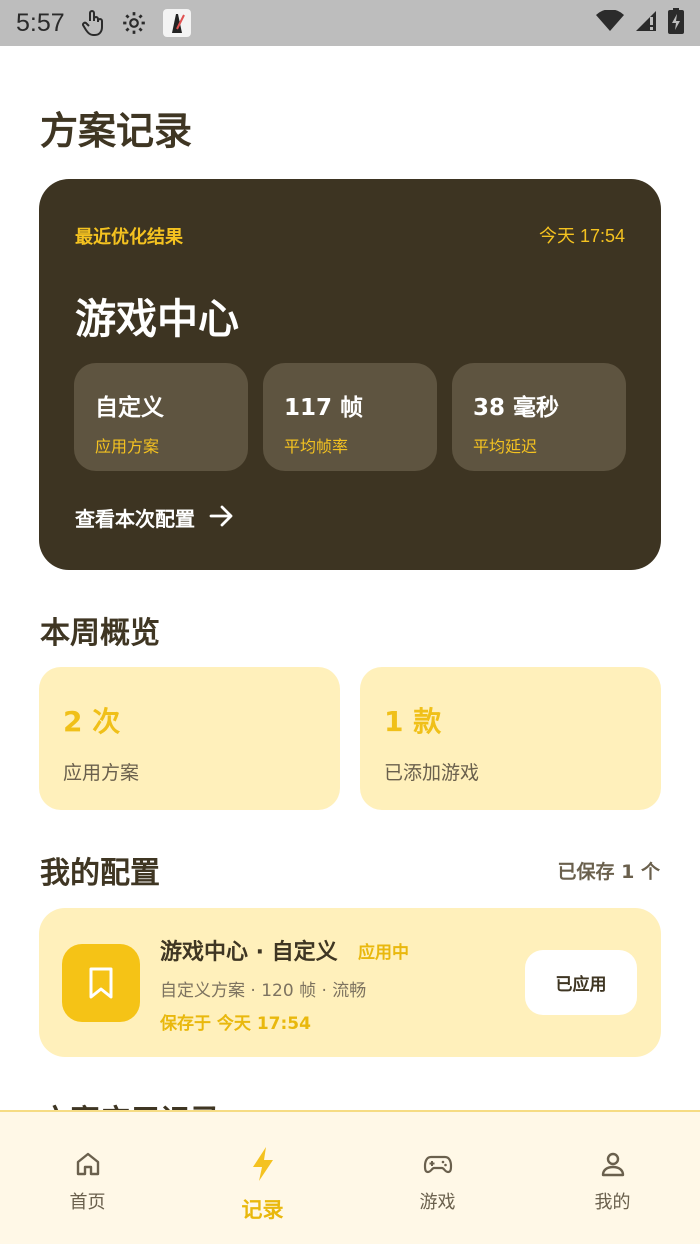 This screenshot has height=1244, width=700. I want to click on wifi-icon, so click(610, 22).